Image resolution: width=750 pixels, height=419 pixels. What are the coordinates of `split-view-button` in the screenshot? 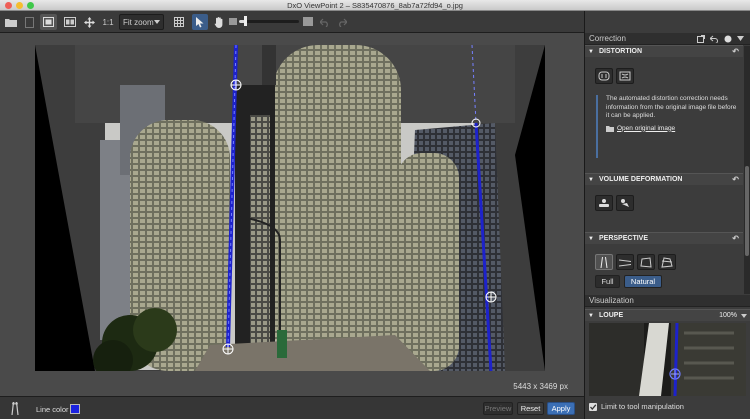 It's located at (69, 22).